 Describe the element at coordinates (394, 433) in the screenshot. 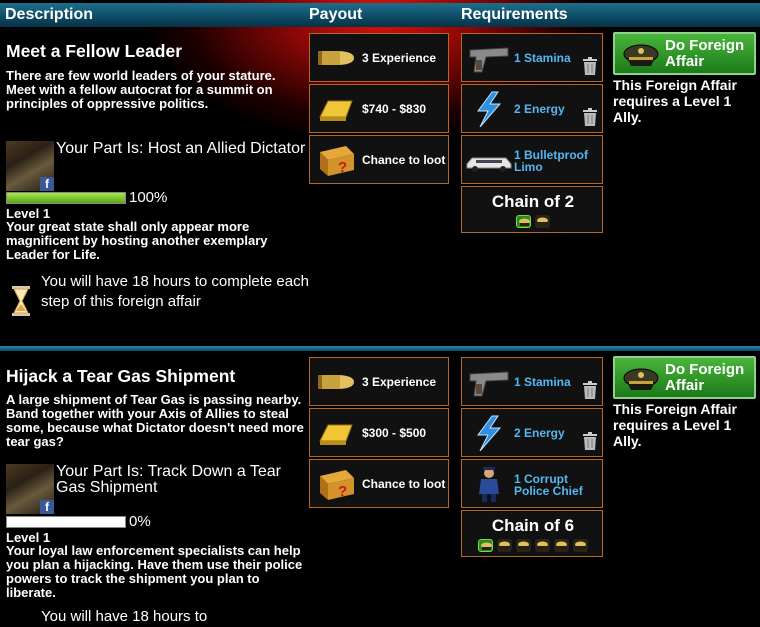

I see `payout-label: $300 - $500` at that location.